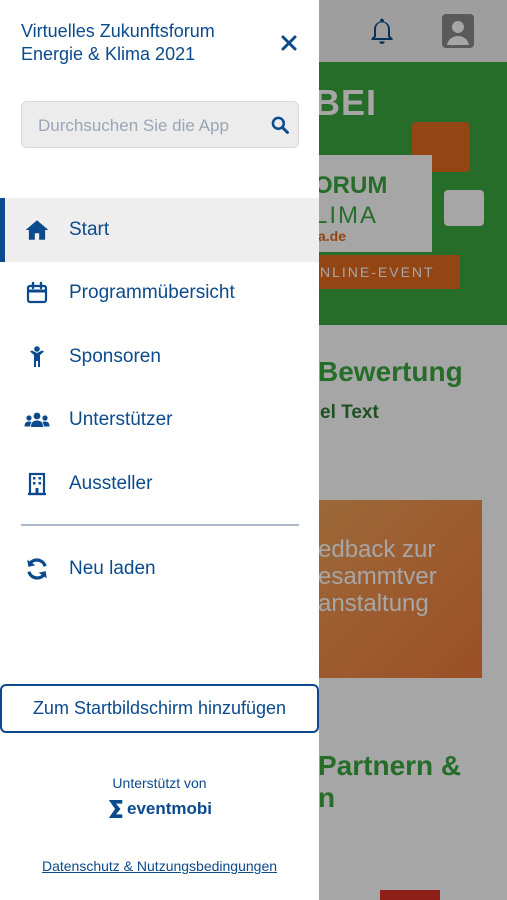 The image size is (507, 900). I want to click on nav-label-sponsoren: Sponsoren, so click(115, 356).